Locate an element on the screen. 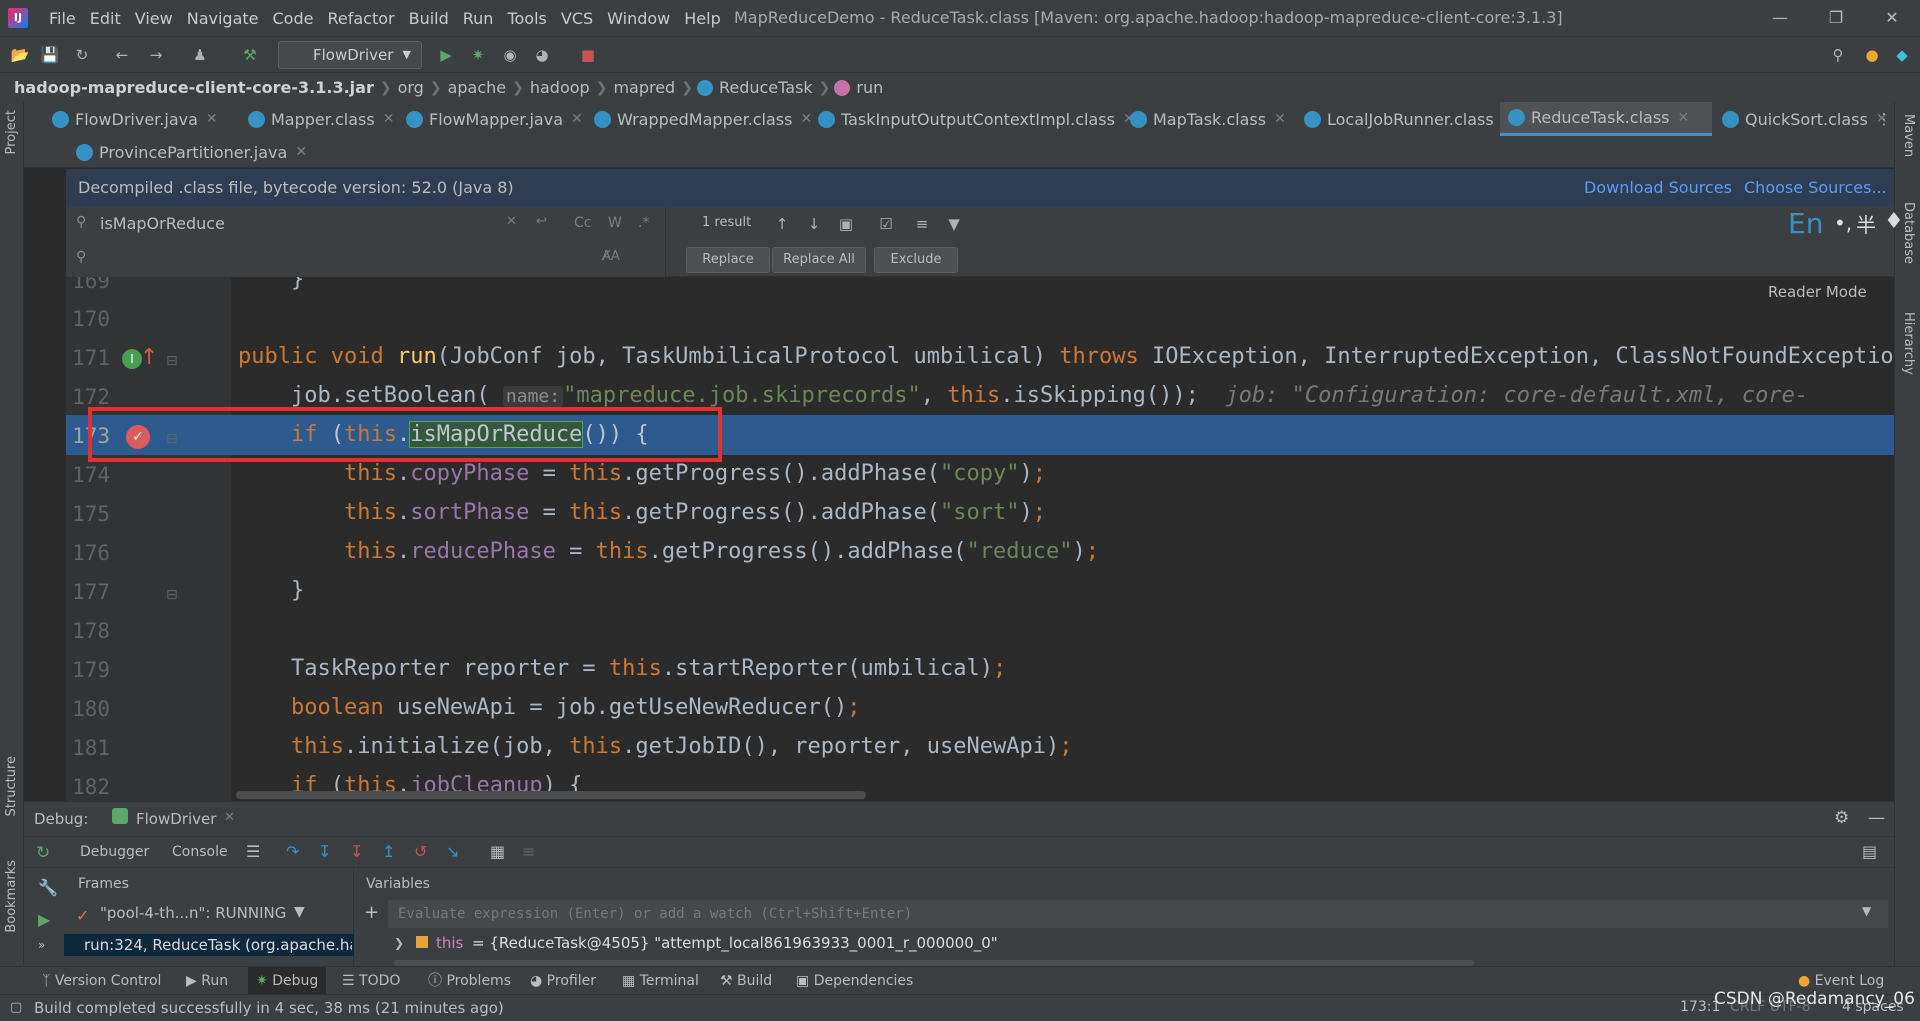 Image resolution: width=1920 pixels, height=1021 pixels. drop-frame-icon: ↺ is located at coordinates (420, 851).